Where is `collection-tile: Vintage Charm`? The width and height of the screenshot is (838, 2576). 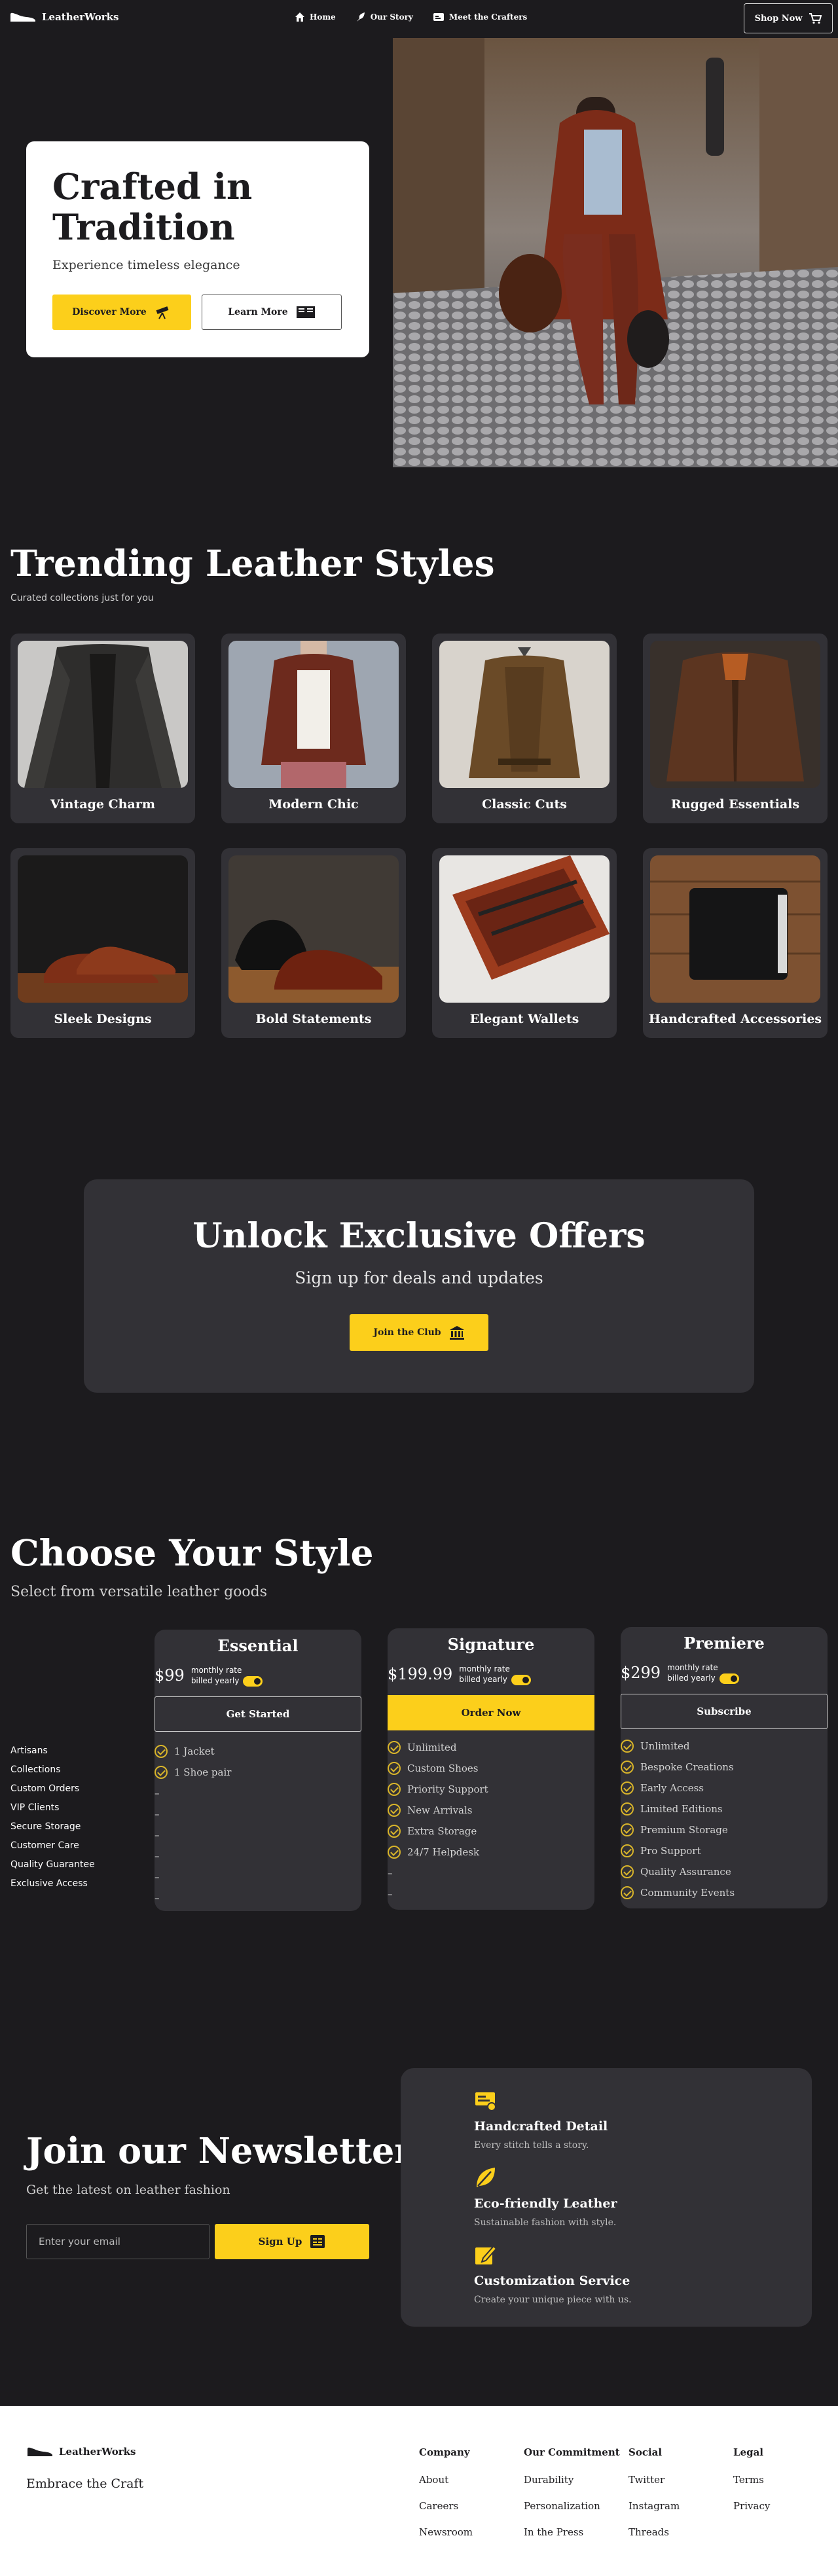
collection-tile: Vintage Charm is located at coordinates (102, 728).